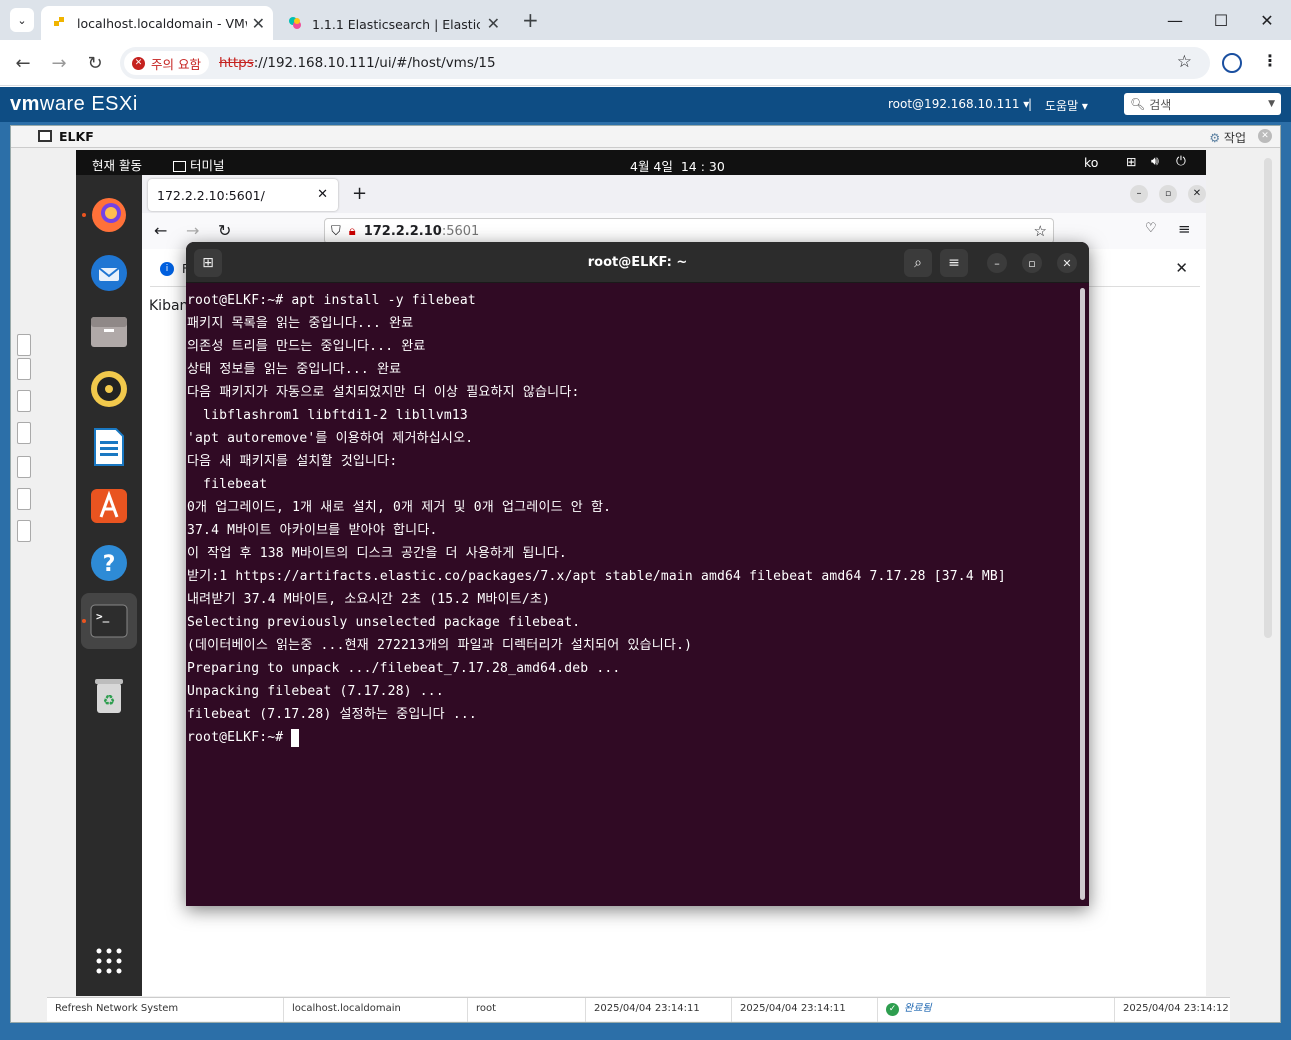 Image resolution: width=1291 pixels, height=1040 pixels. I want to click on tab-title: 172.2.2.10:5601/, so click(211, 195).